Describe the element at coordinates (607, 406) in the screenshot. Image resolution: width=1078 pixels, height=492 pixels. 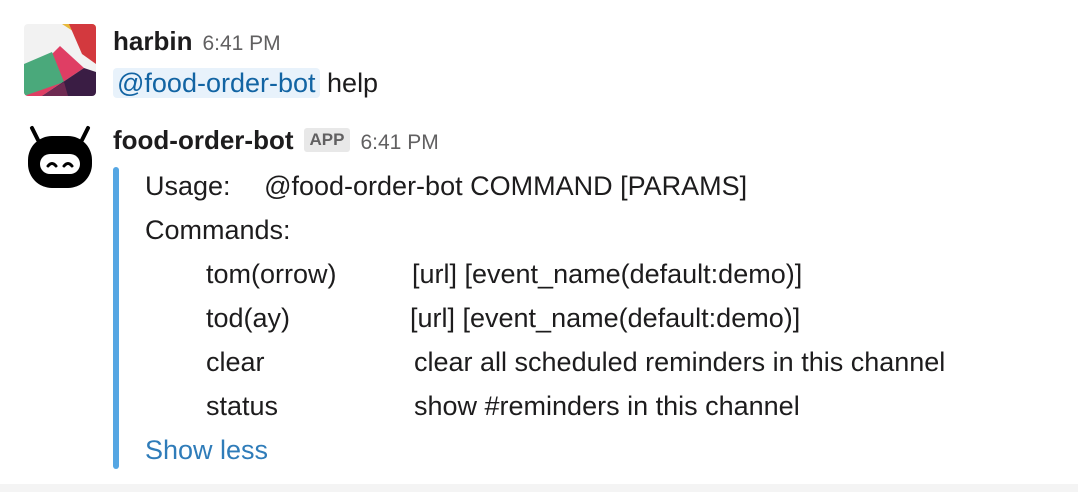
I see `command-desc: show #reminders in this channel` at that location.